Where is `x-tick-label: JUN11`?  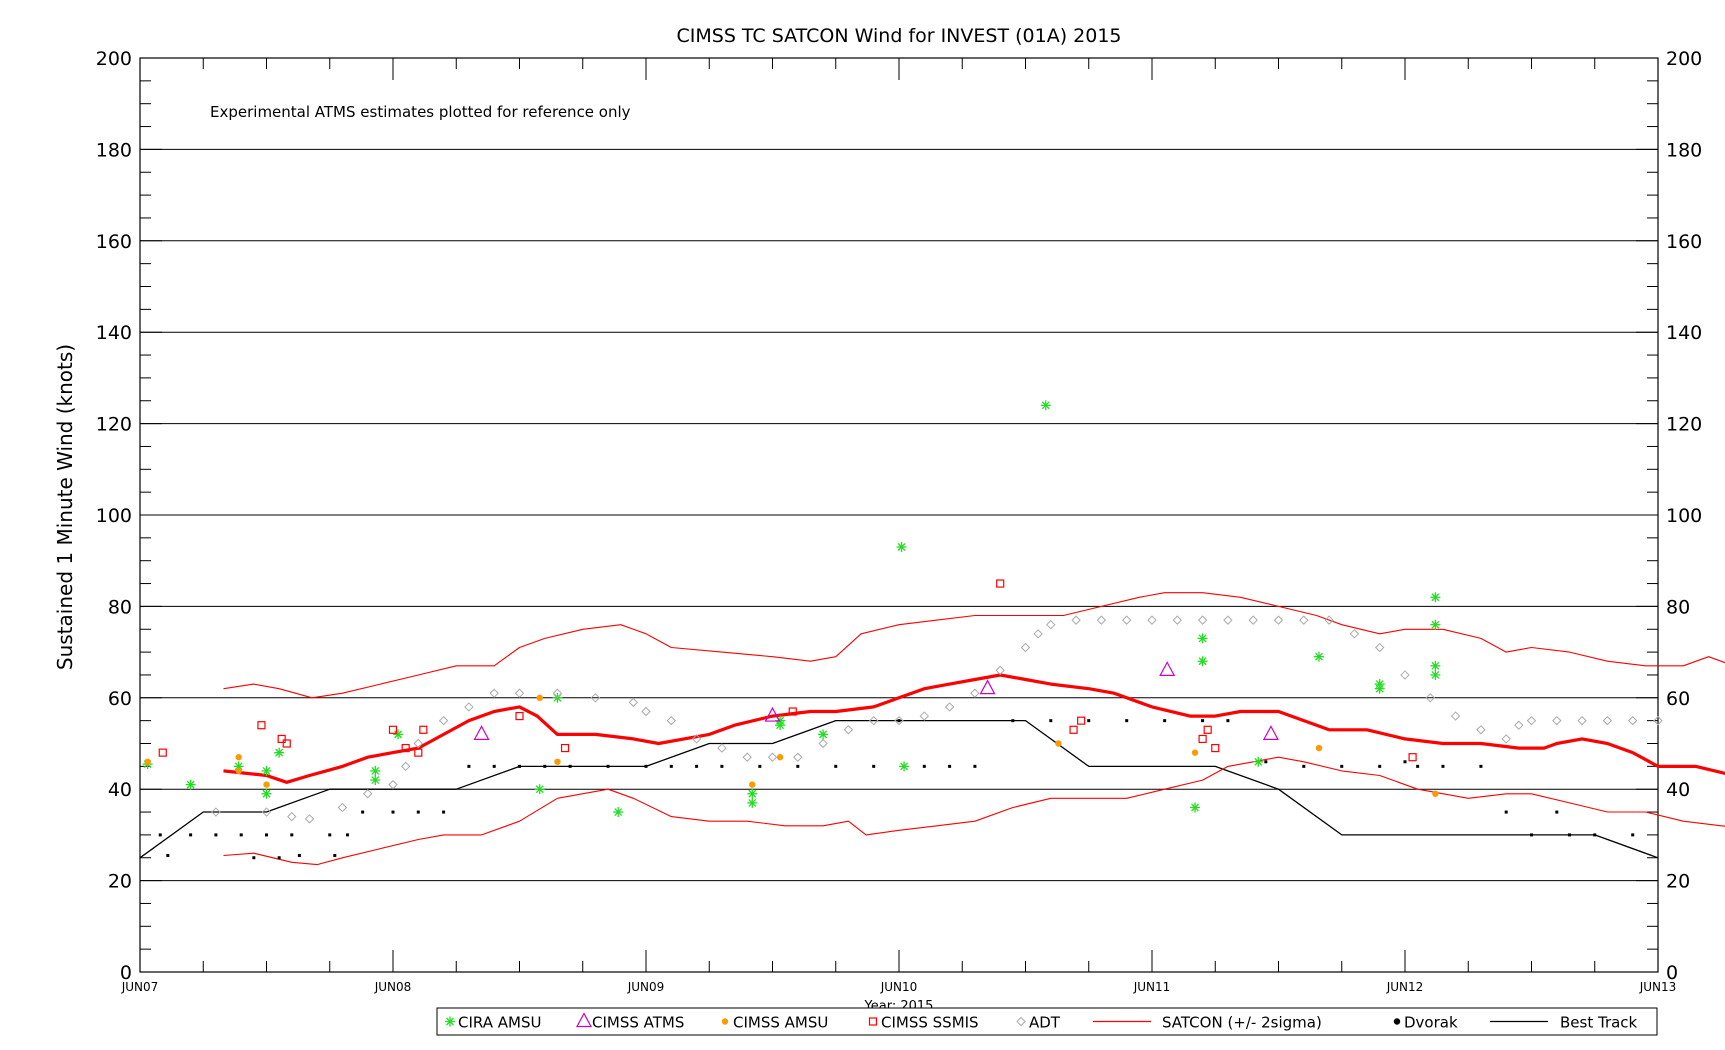
x-tick-label: JUN11 is located at coordinates (1152, 987).